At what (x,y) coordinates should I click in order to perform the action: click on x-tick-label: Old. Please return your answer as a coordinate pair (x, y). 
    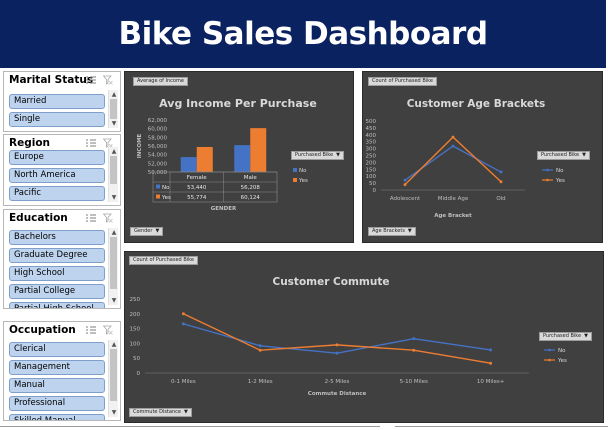
    Looking at the image, I should click on (500, 199).